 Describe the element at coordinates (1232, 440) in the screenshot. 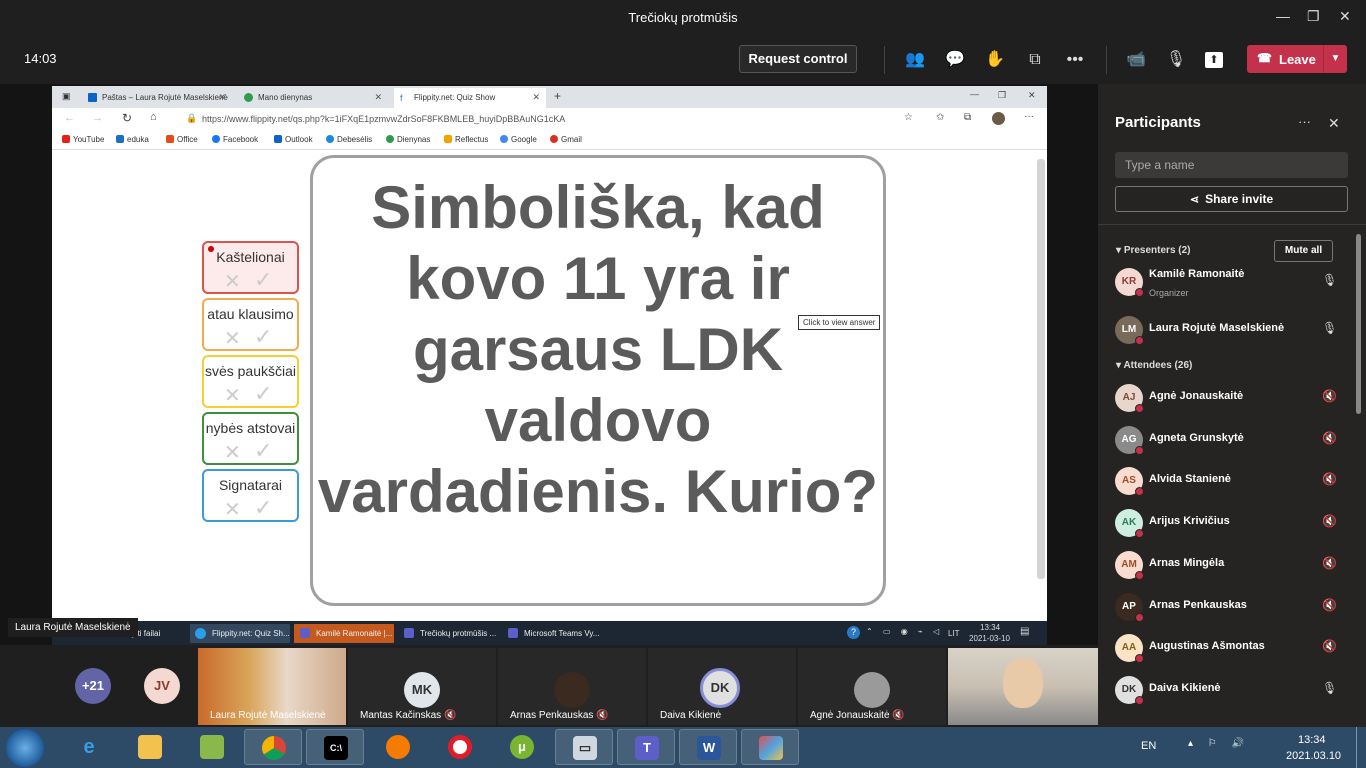

I see `participant-row: AG Agneta Grunskytė 🔇` at that location.